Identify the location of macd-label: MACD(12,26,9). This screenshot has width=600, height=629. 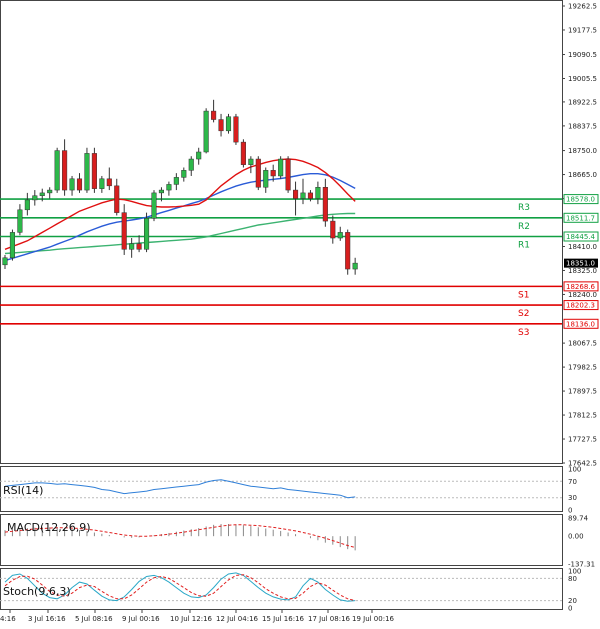
(49, 527).